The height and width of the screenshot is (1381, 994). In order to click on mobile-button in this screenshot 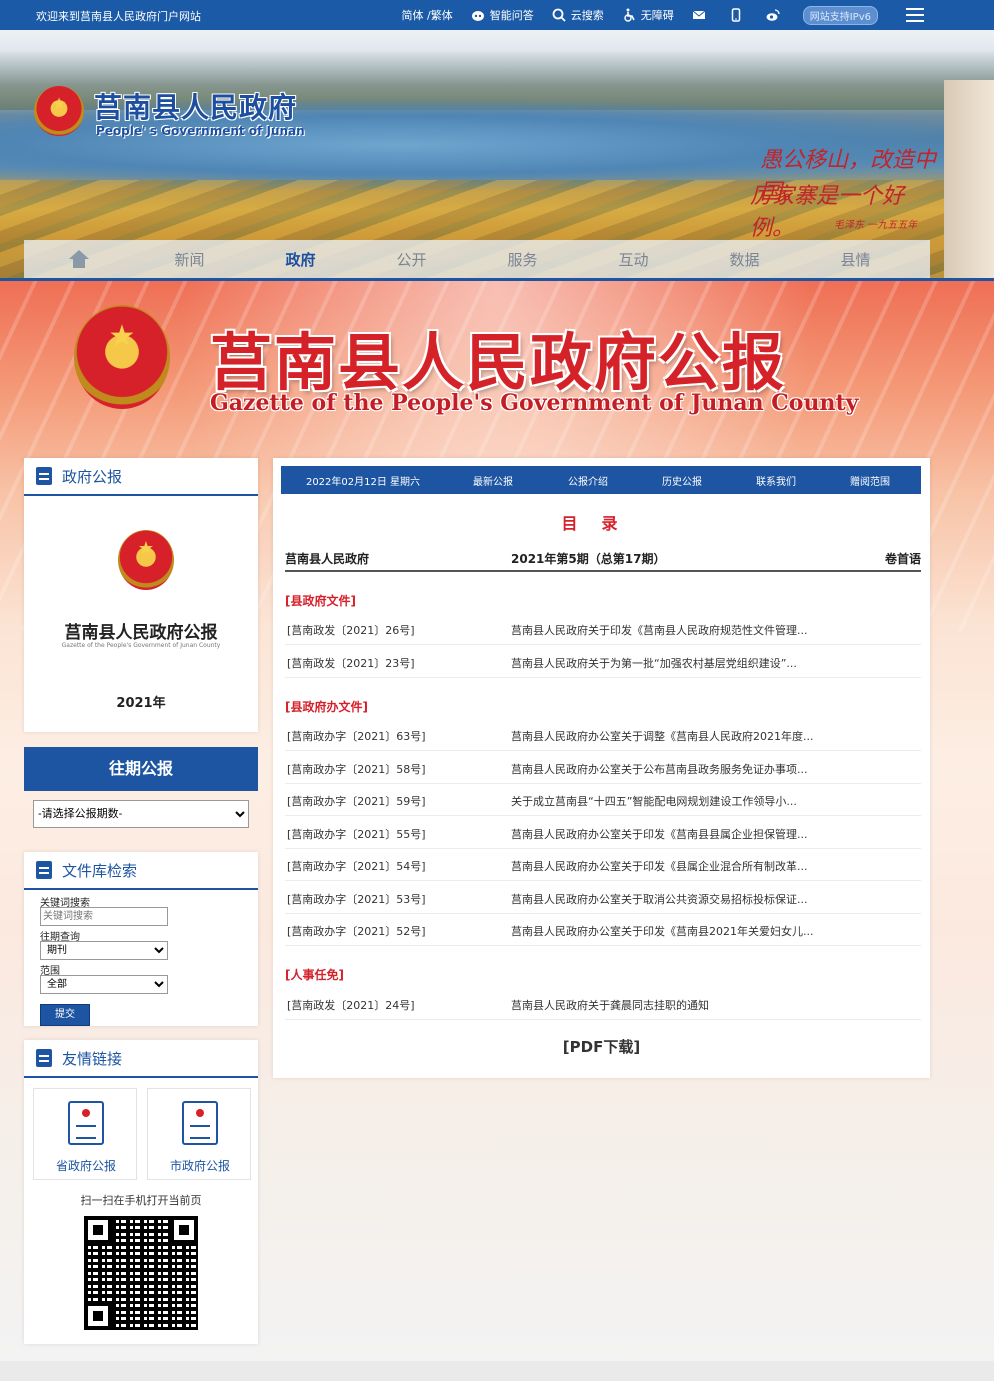, I will do `click(738, 15)`.